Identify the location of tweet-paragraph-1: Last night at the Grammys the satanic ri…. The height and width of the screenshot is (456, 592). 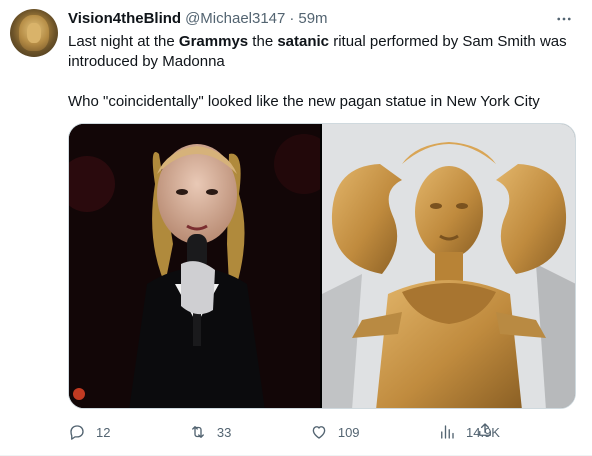
(323, 52).